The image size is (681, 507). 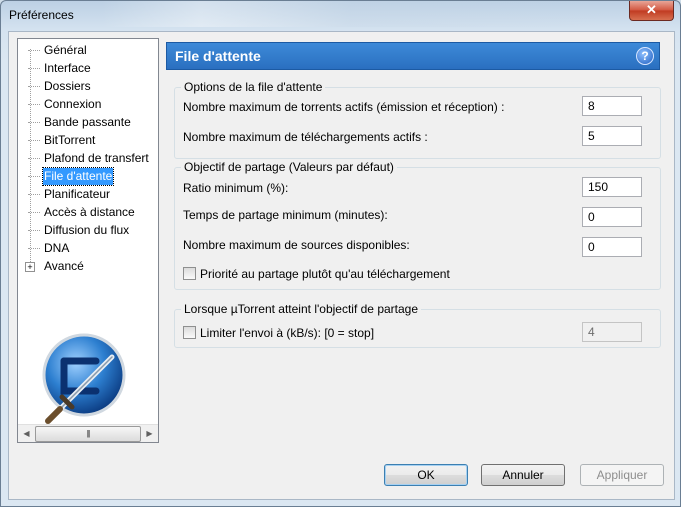 I want to click on title-bar: Préférences ✕, so click(x=340, y=16).